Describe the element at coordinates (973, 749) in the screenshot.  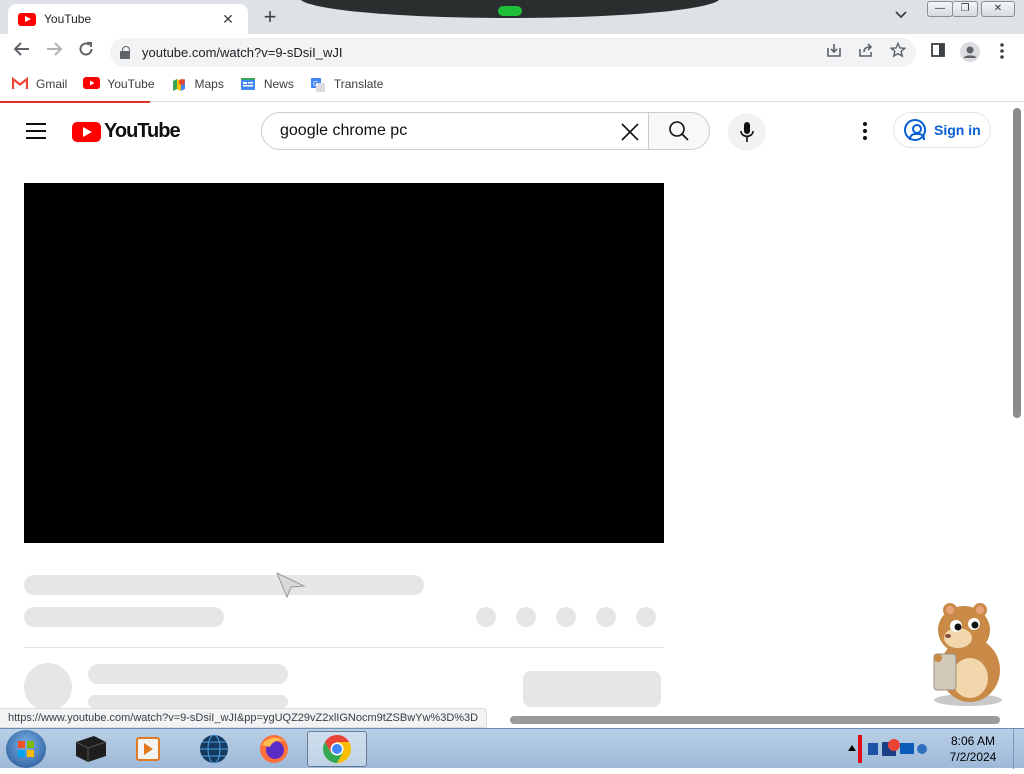
I see `taskbar-clock: 8:06 AM 7/2/2024` at that location.